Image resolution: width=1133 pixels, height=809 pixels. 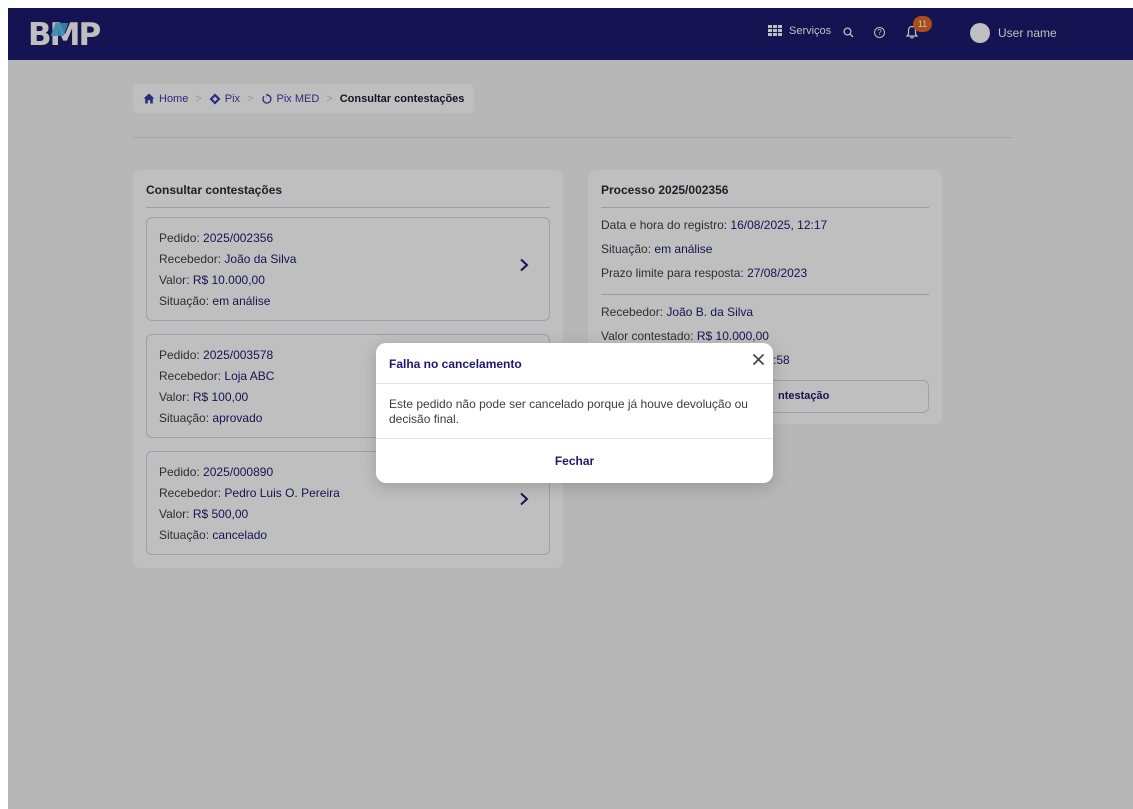 What do you see at coordinates (574, 461) in the screenshot?
I see `close-dialog-button: Fechar` at bounding box center [574, 461].